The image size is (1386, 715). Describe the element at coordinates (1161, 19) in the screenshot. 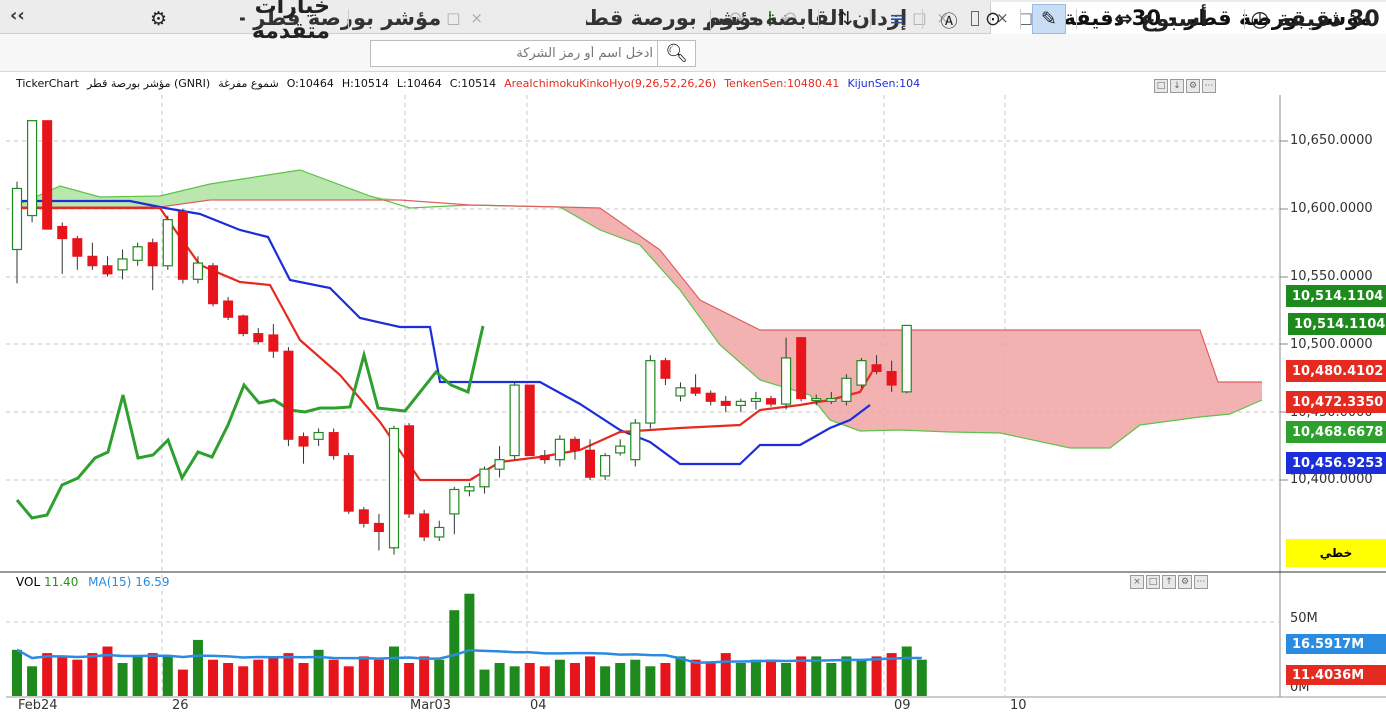

I see `range-selector: أسبوع ⇔` at that location.